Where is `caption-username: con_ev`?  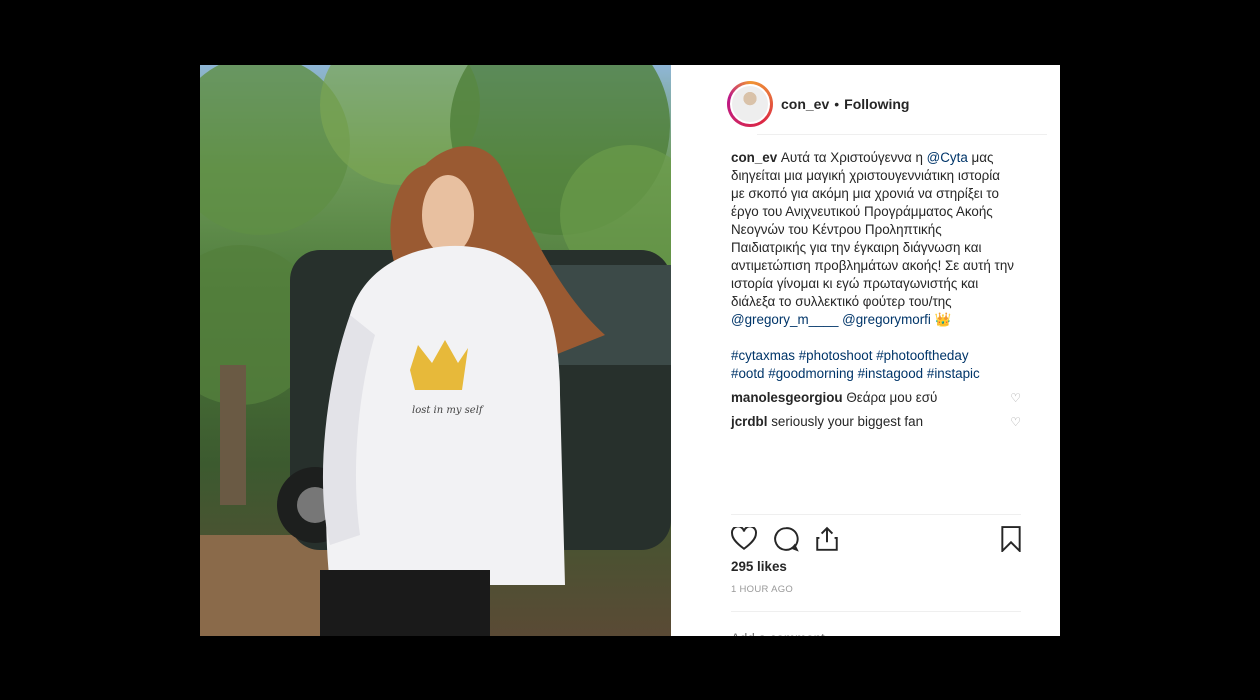 caption-username: con_ev is located at coordinates (754, 157).